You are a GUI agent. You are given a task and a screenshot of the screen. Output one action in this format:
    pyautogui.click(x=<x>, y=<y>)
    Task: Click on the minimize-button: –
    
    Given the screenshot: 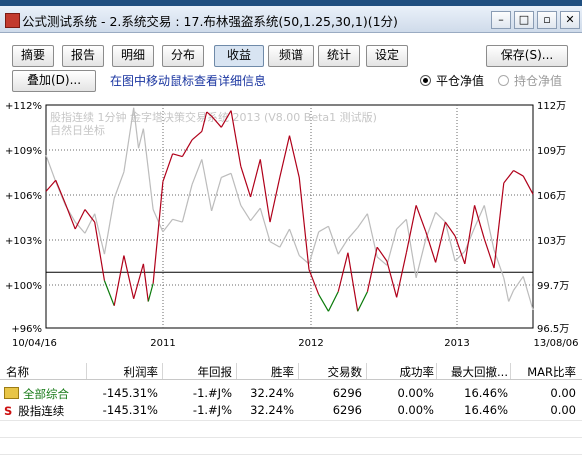 What is the action you would take?
    pyautogui.click(x=501, y=20)
    